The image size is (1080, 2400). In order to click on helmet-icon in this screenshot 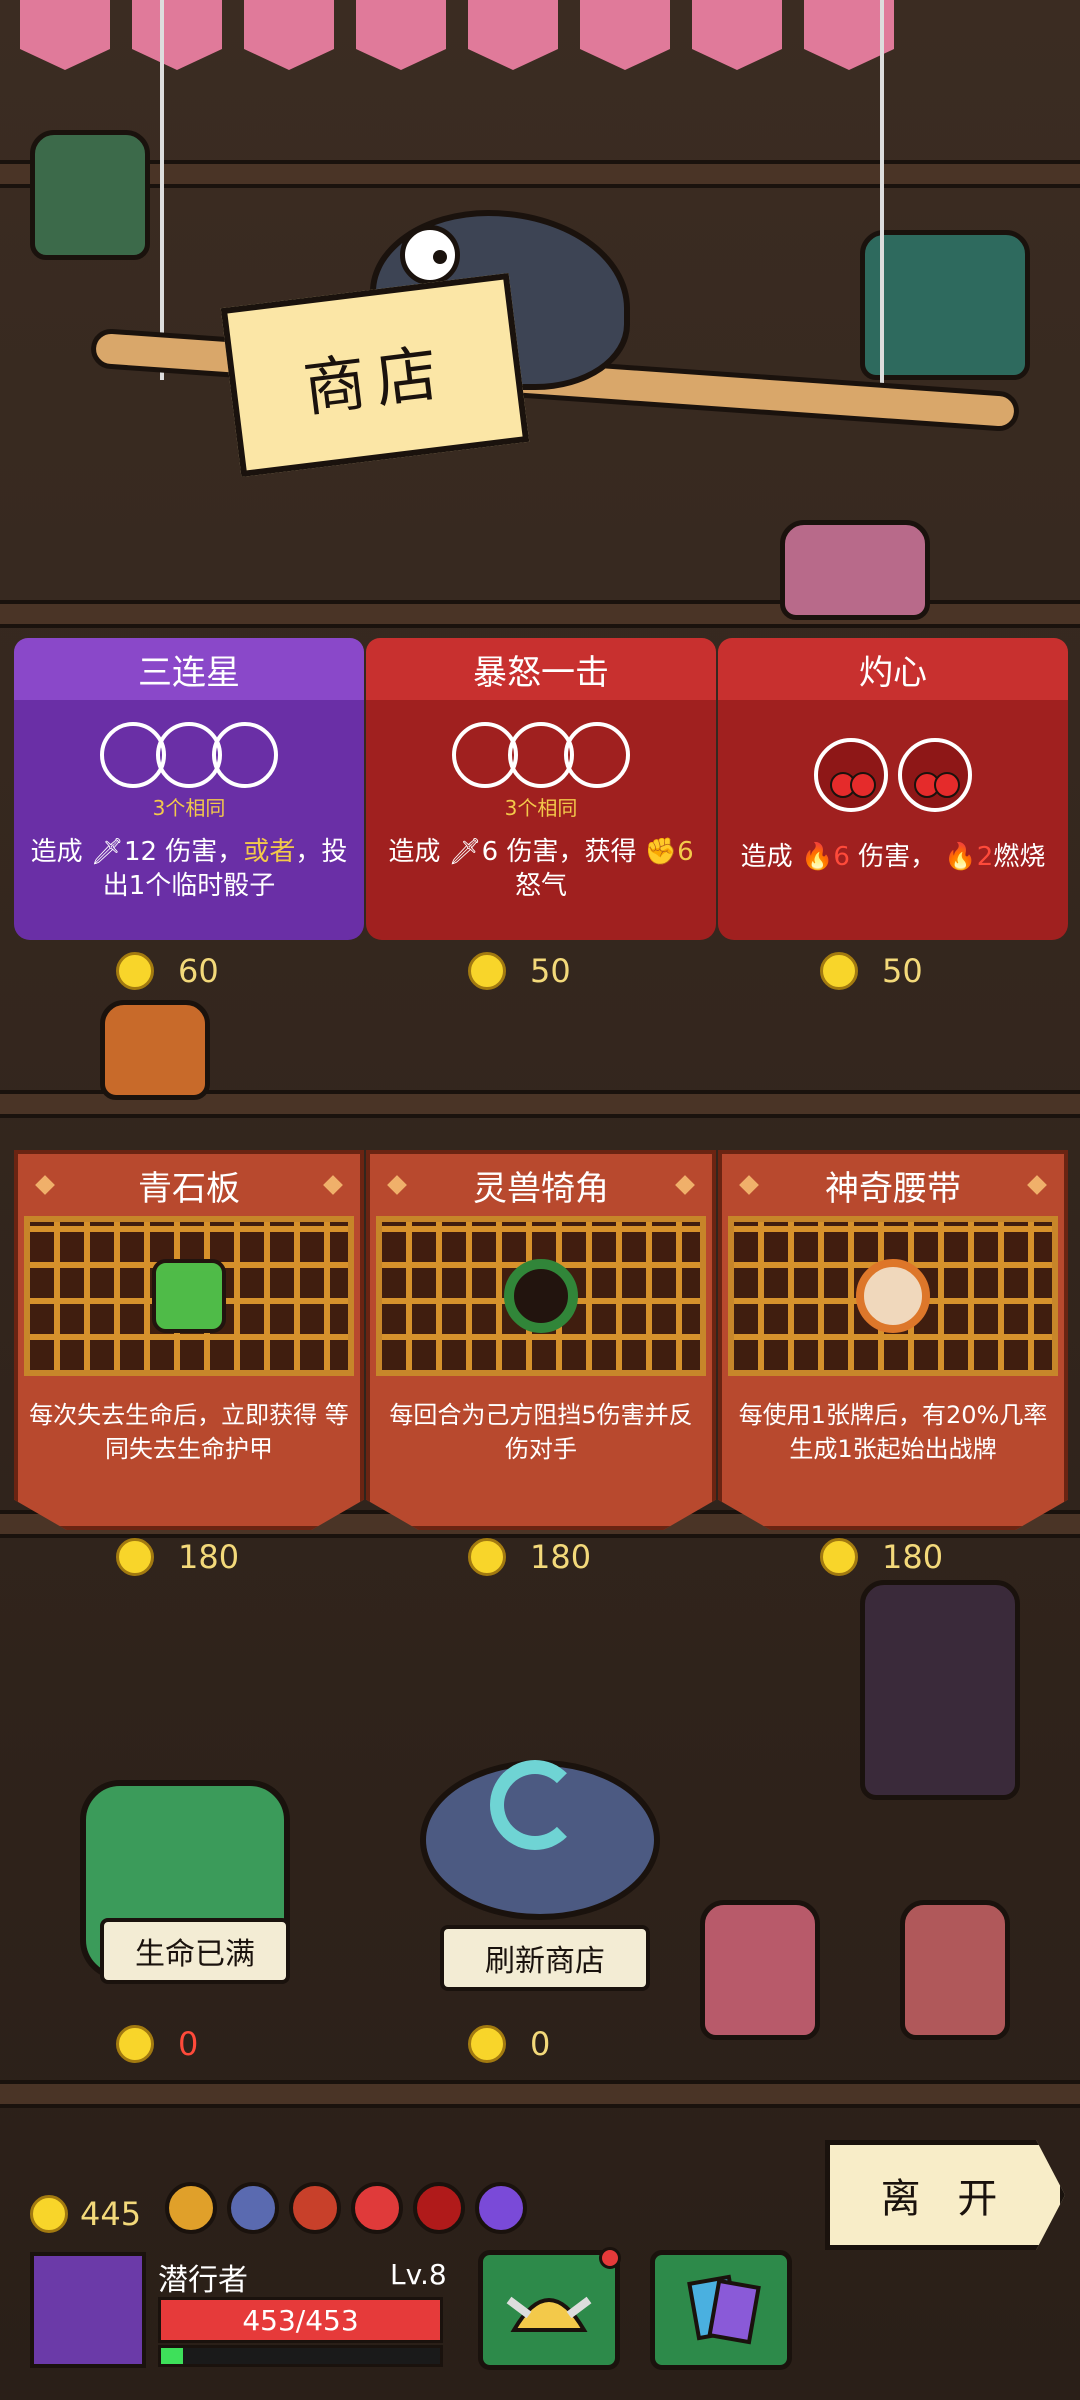, I will do `click(549, 2314)`.